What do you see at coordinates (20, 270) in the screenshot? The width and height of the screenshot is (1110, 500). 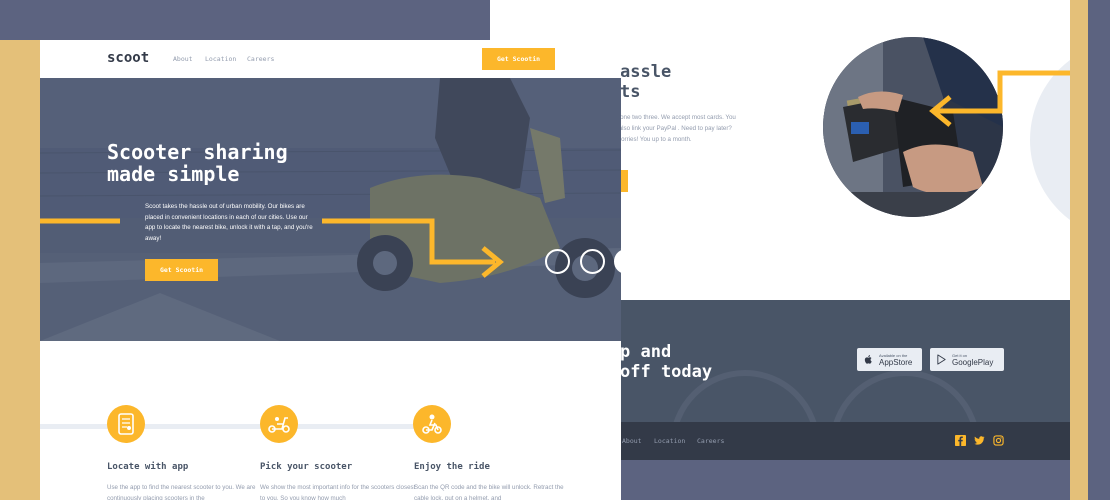 I see `decorative-frame-left` at bounding box center [20, 270].